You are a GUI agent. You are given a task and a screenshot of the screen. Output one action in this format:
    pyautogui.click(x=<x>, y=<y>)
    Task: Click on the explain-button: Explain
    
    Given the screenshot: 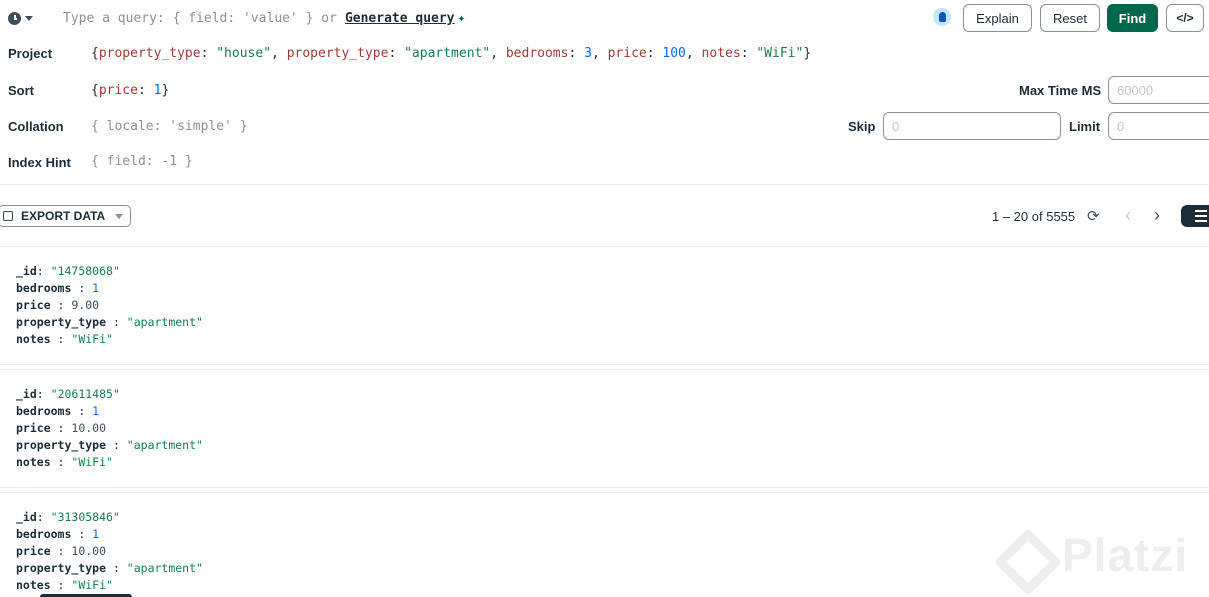 What is the action you would take?
    pyautogui.click(x=997, y=18)
    